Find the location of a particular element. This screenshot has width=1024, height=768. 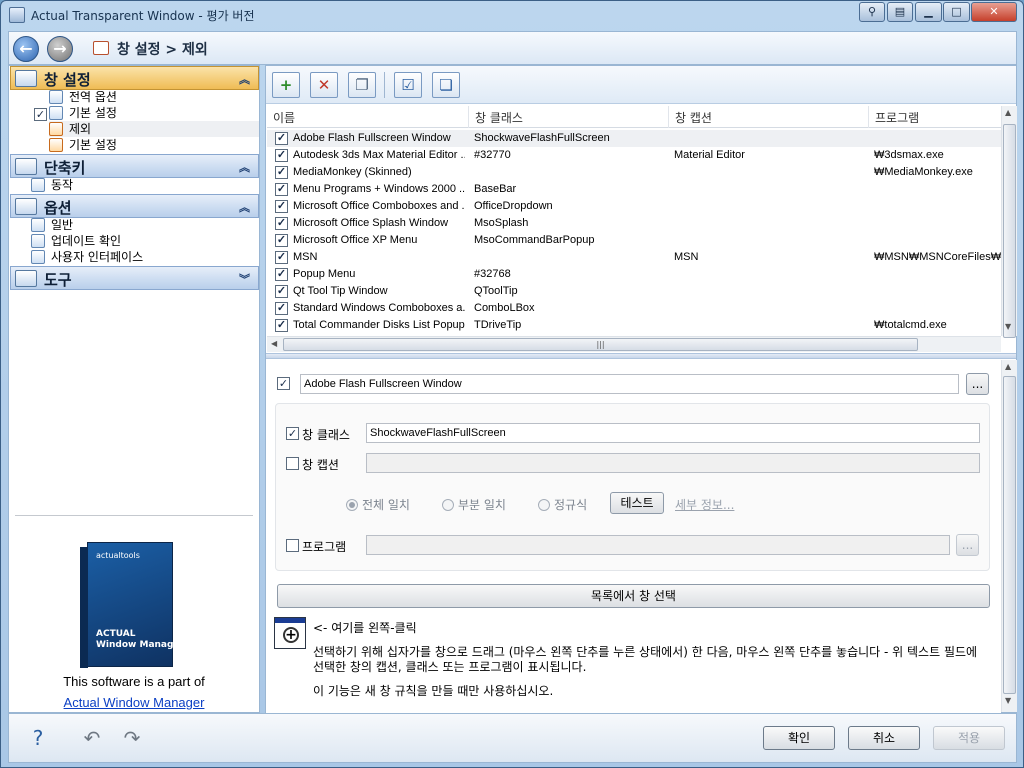

window-finder-crosshair: + is located at coordinates (290, 633).